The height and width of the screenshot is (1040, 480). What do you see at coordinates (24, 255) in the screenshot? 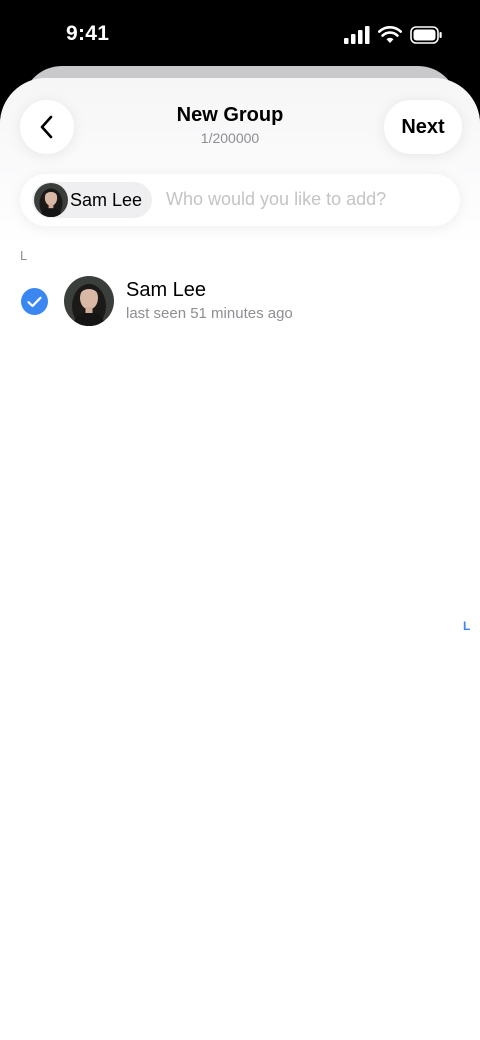
I see `section-header: L` at bounding box center [24, 255].